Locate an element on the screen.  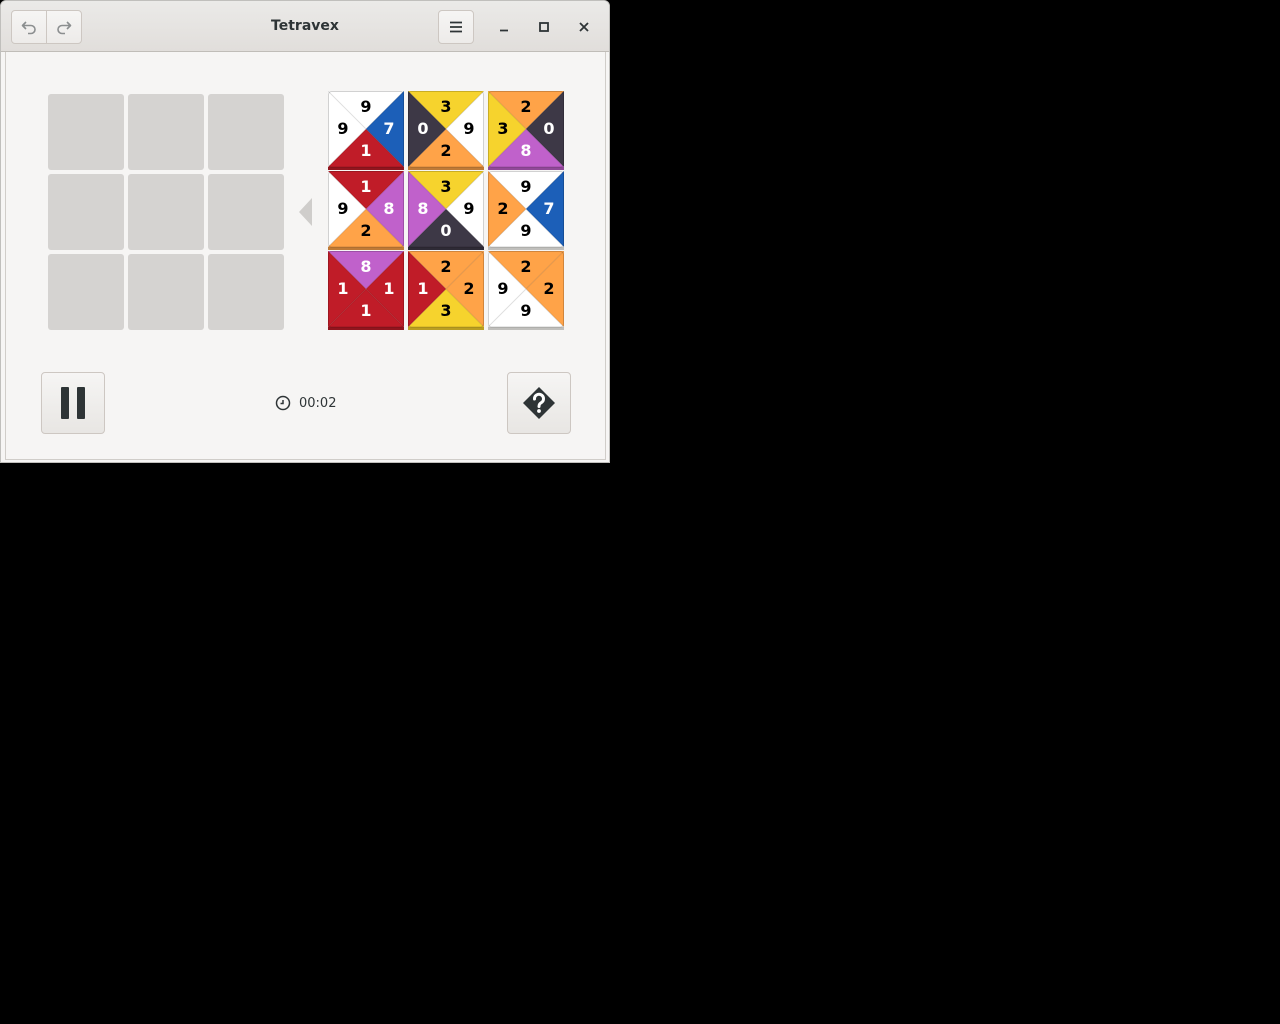
pause-icon is located at coordinates (73, 403).